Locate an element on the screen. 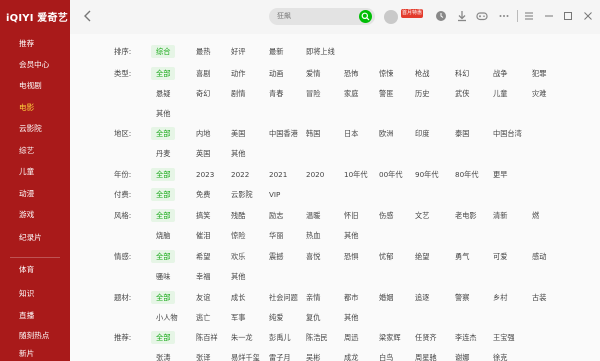 This screenshot has height=361, width=600. filter-option: 好评 is located at coordinates (238, 51).